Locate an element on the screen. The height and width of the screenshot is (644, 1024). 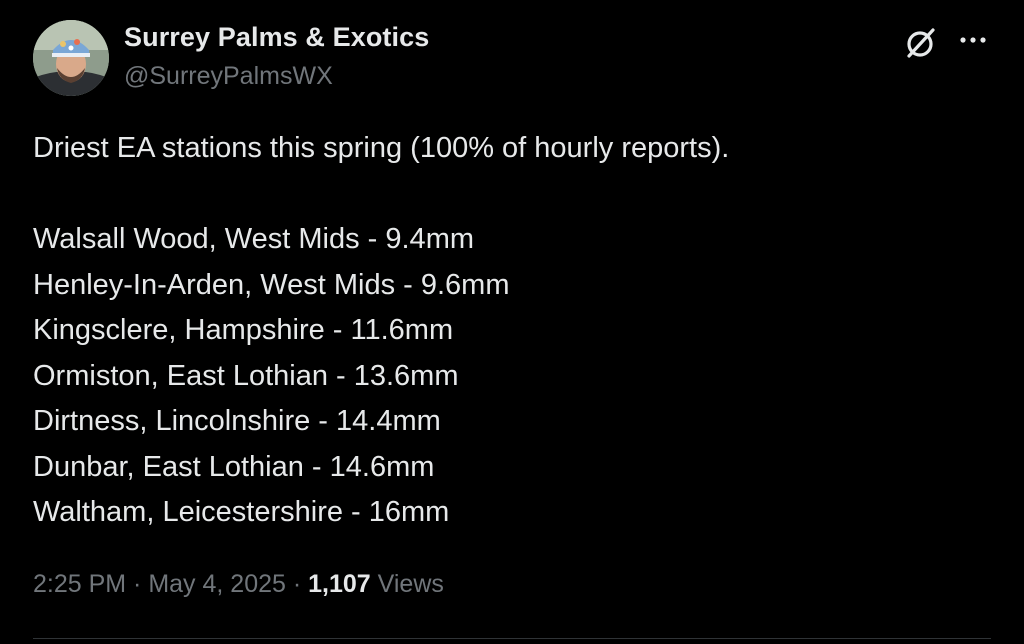
station-entry: Walsall Wood, West Mids - 9.4mm is located at coordinates (254, 239).